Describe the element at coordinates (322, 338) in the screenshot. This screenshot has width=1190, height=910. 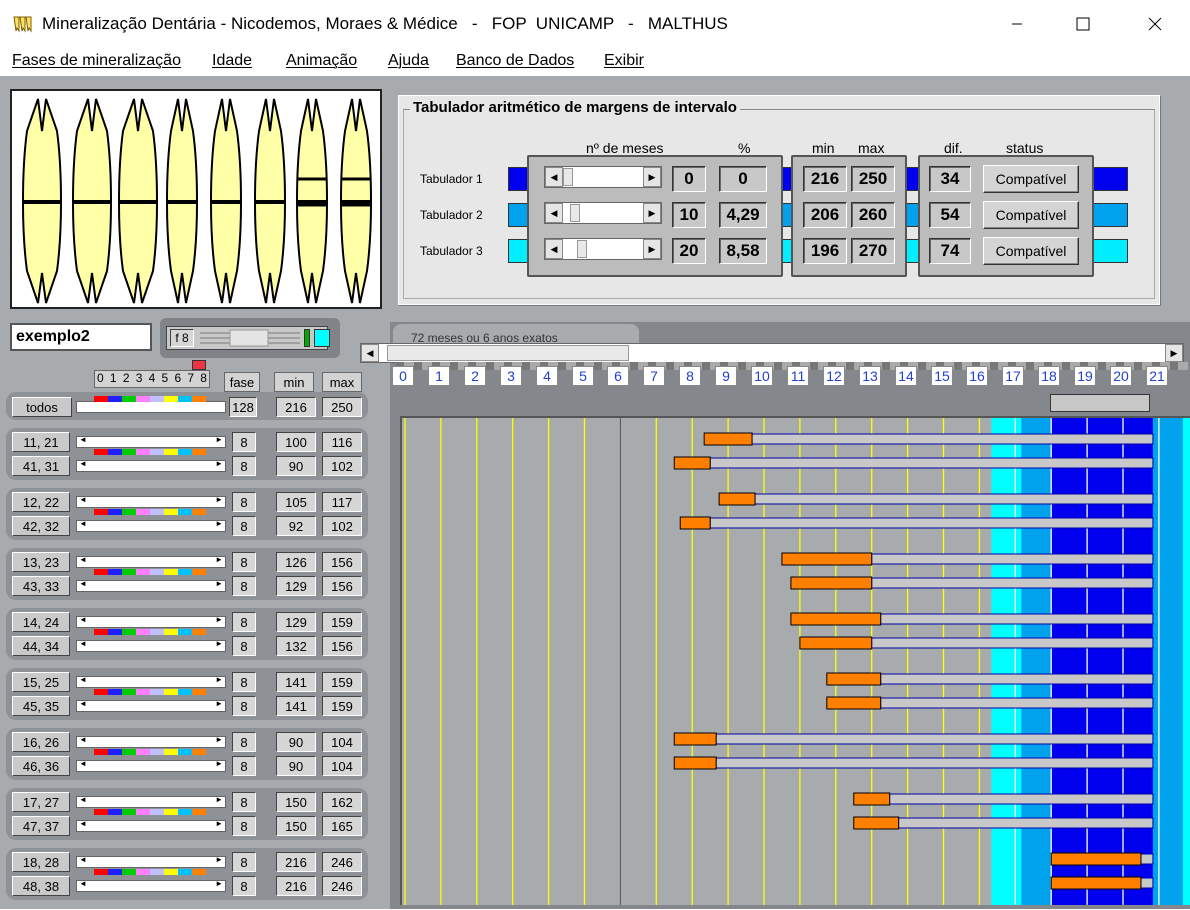
I see `color-swatch` at that location.